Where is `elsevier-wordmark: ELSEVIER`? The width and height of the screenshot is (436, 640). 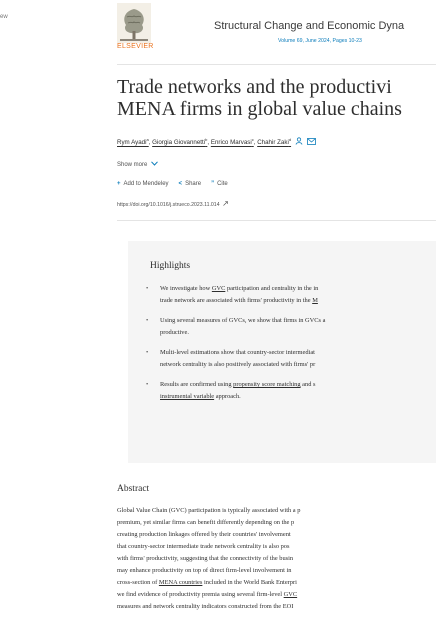 elsevier-wordmark: ELSEVIER is located at coordinates (135, 46).